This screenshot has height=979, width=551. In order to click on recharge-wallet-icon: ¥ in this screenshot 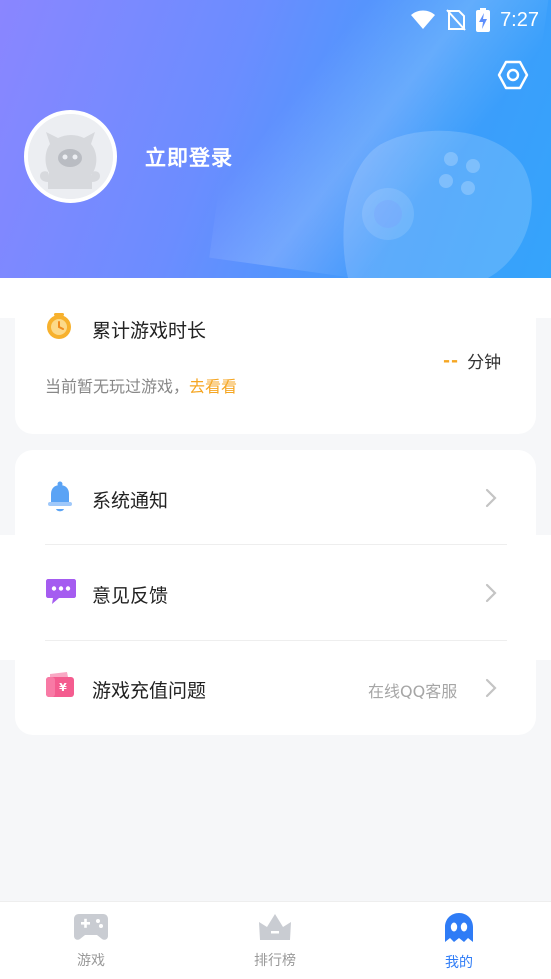, I will do `click(60, 684)`.